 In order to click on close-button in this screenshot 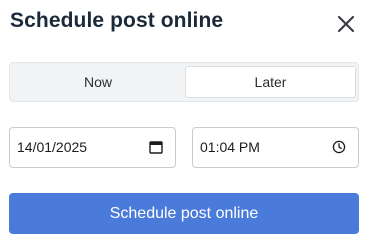, I will do `click(346, 24)`.